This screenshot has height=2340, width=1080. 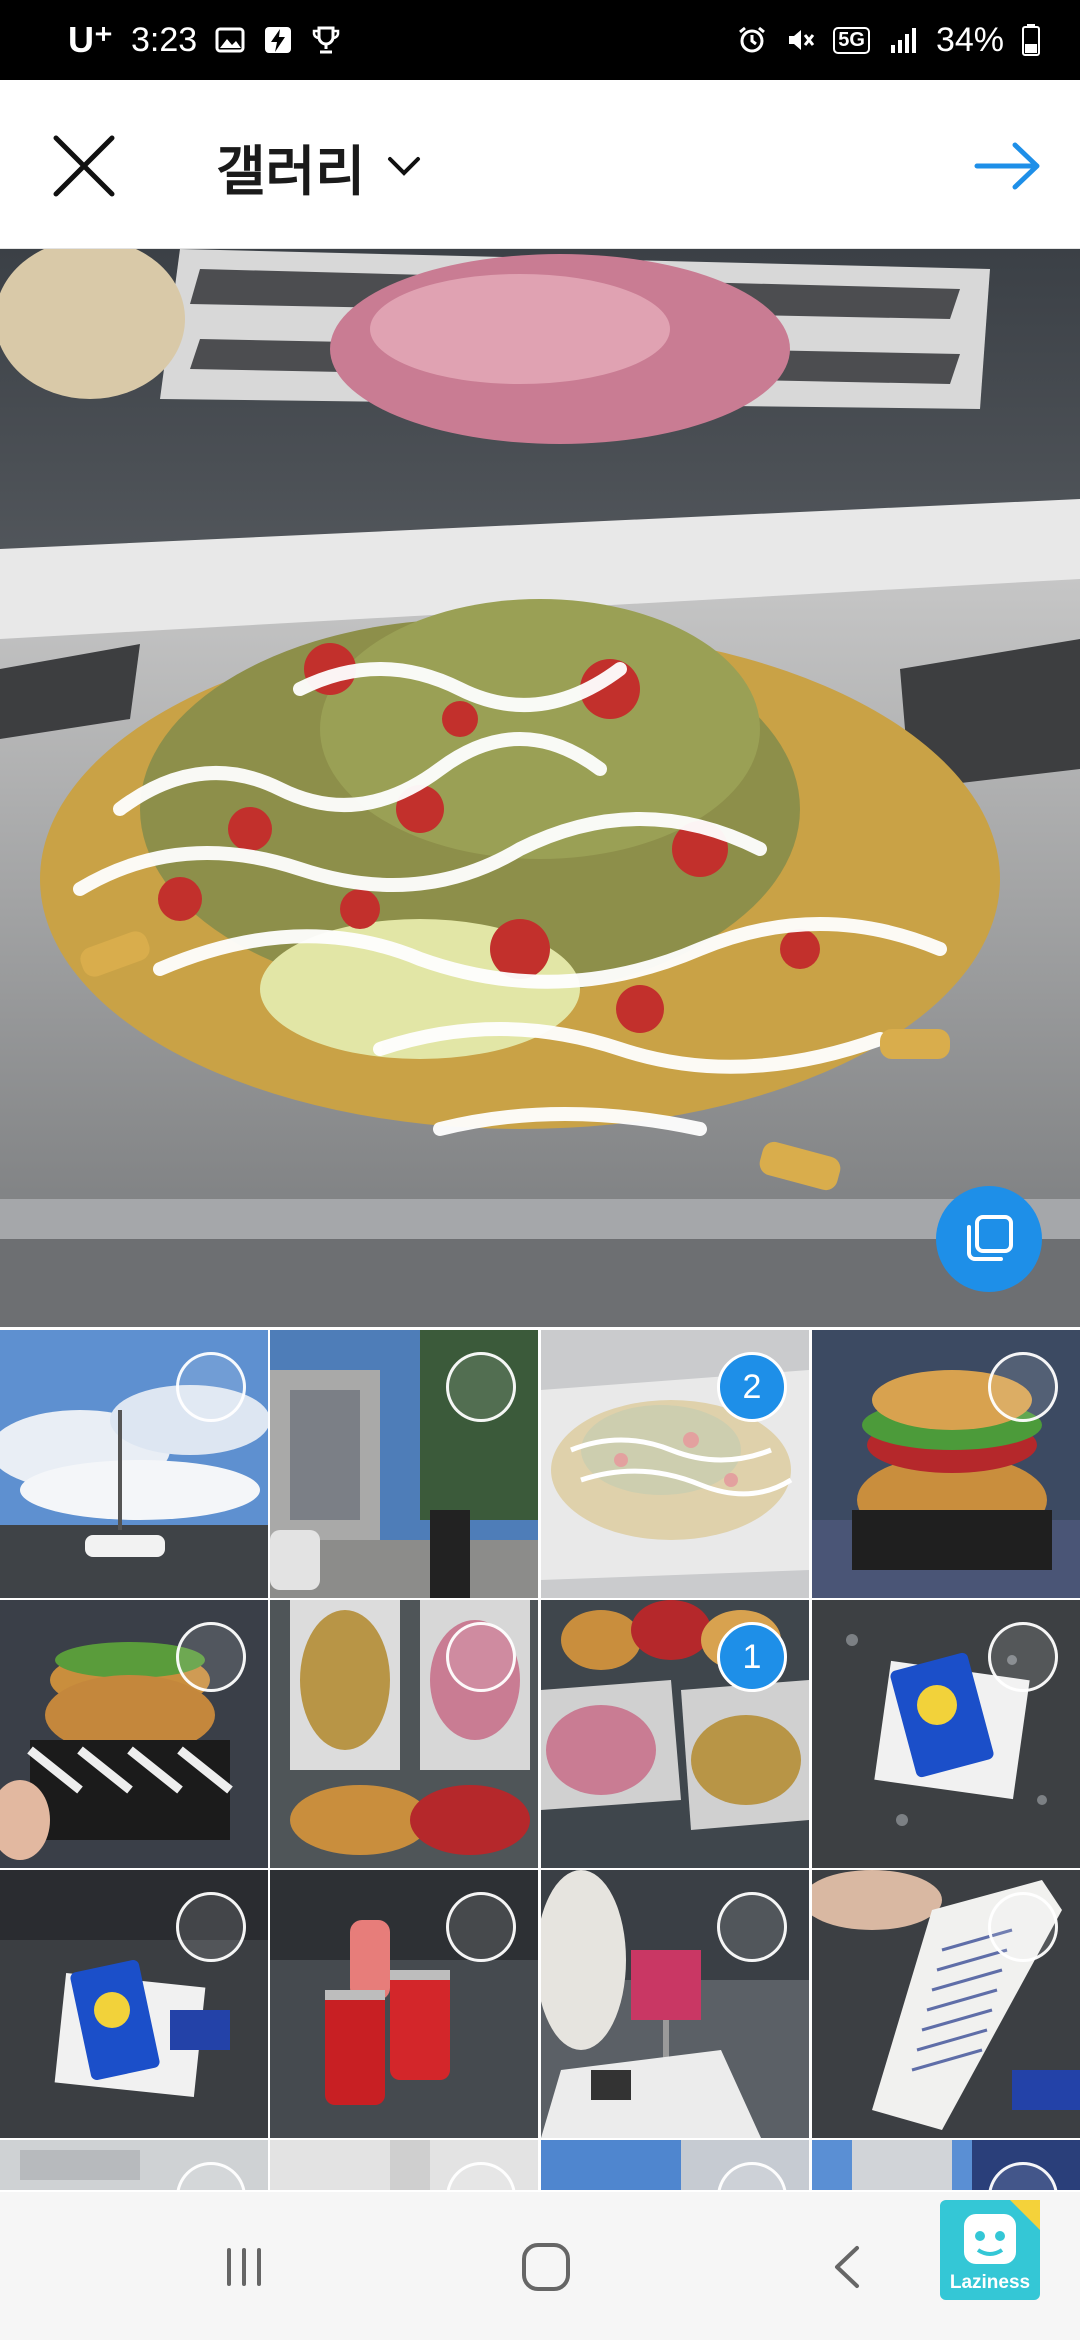 I want to click on close-button, so click(x=84, y=166).